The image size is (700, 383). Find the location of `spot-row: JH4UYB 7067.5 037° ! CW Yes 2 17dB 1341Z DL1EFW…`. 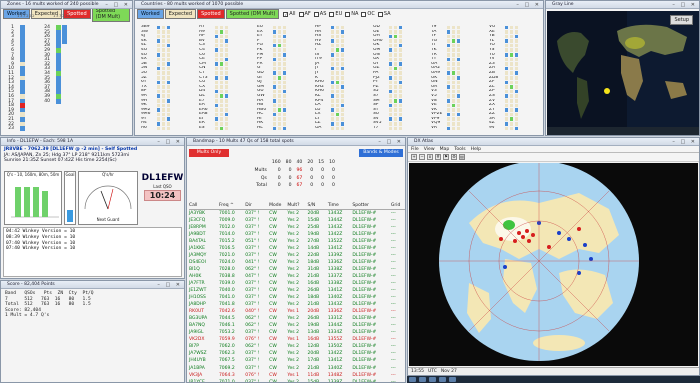

spot-row: JH4UYB 7067.5 037° ! CW Yes 2 17dB 1341Z DL1EFW… is located at coordinates (297, 360).